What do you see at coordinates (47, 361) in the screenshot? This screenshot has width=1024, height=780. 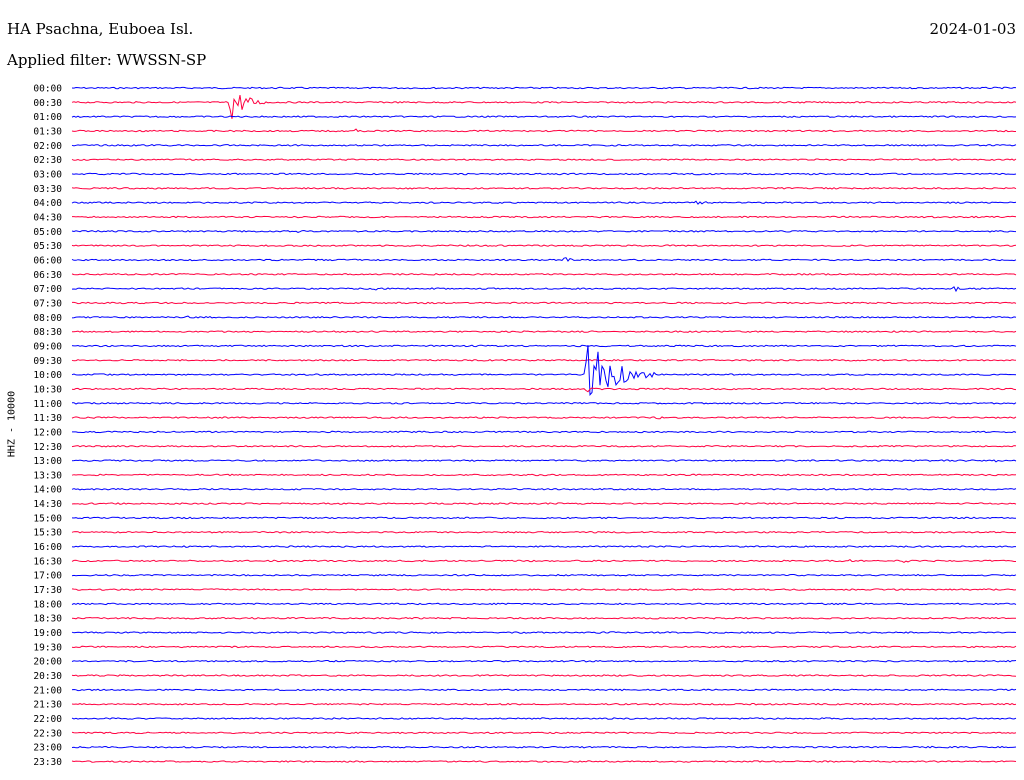 I see `time-label-0930: 09:30` at bounding box center [47, 361].